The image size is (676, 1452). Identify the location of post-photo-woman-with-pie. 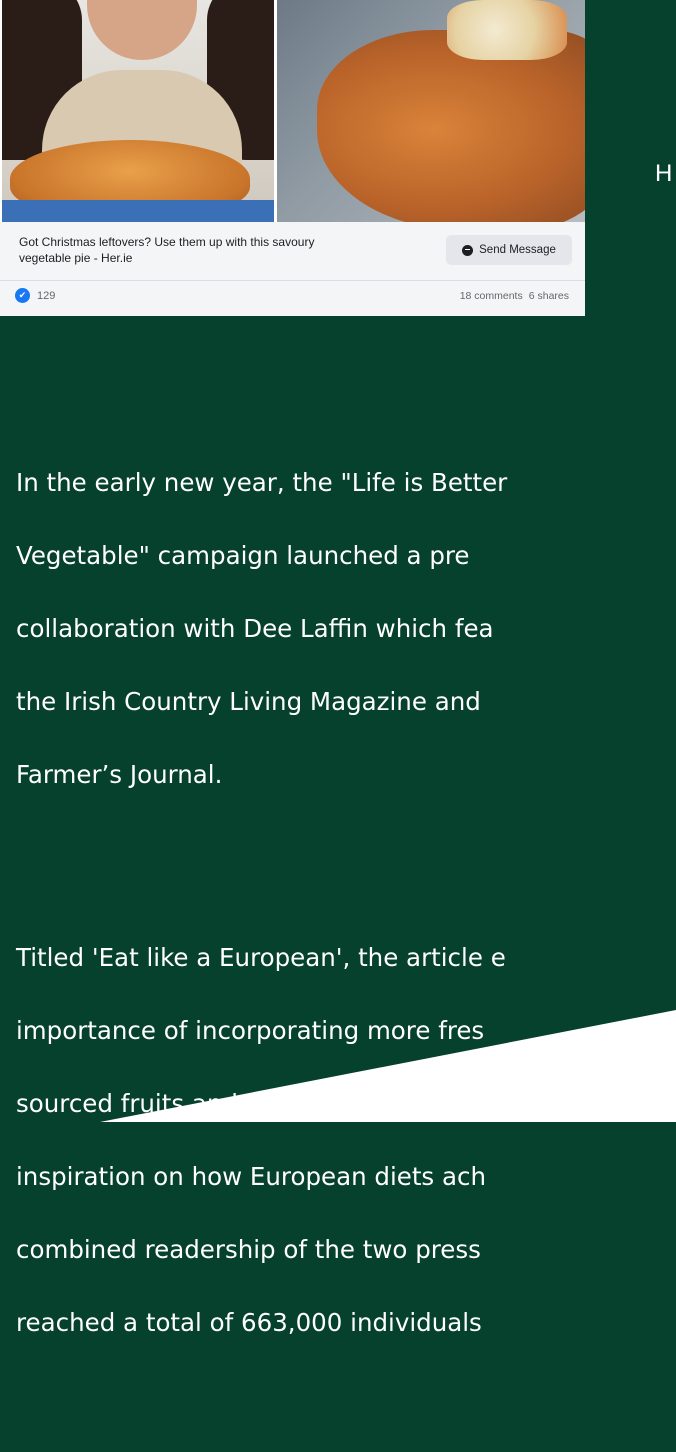
(138, 111).